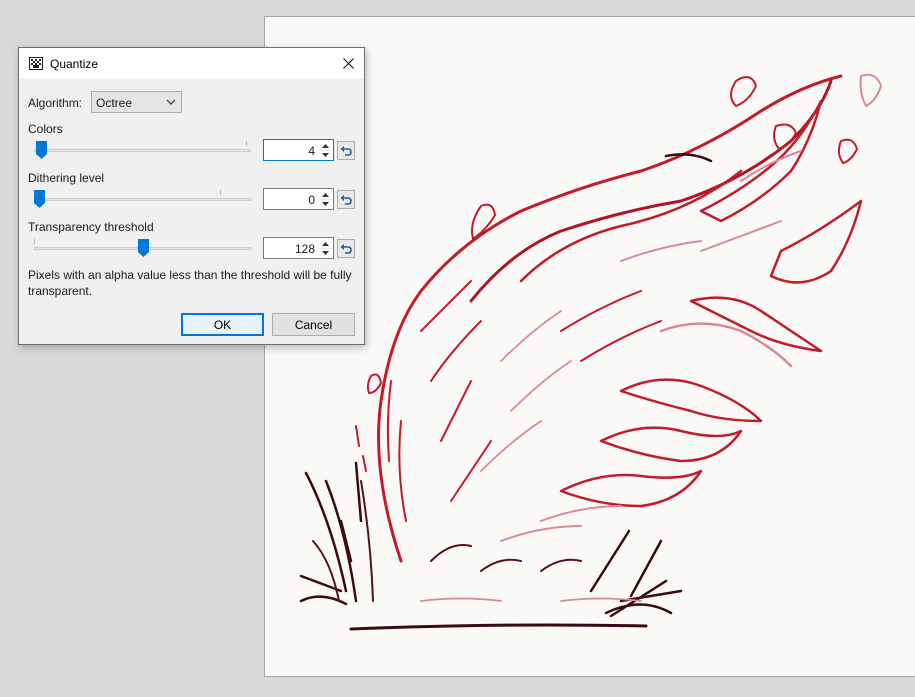 The image size is (915, 697). I want to click on transparency-number-input: 128, so click(298, 248).